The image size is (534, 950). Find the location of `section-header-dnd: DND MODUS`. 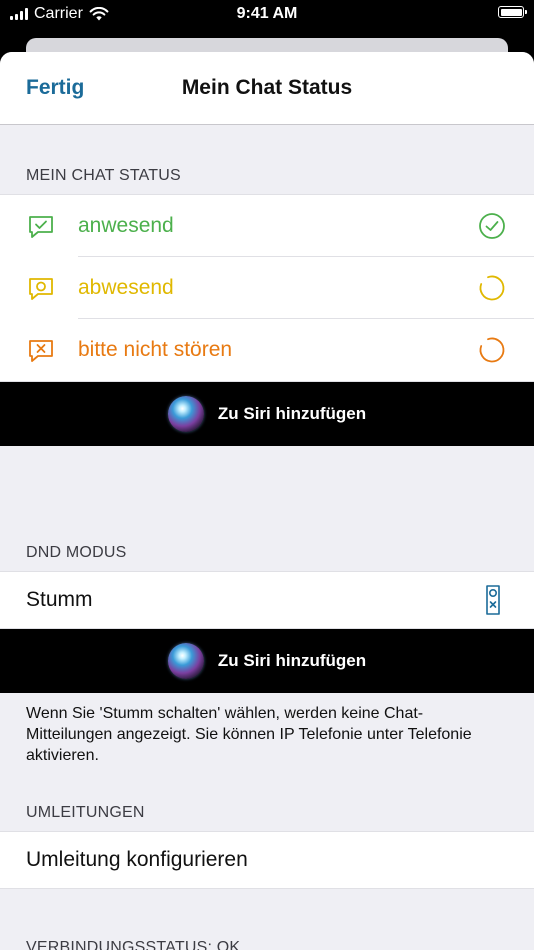

section-header-dnd: DND MODUS is located at coordinates (76, 552).